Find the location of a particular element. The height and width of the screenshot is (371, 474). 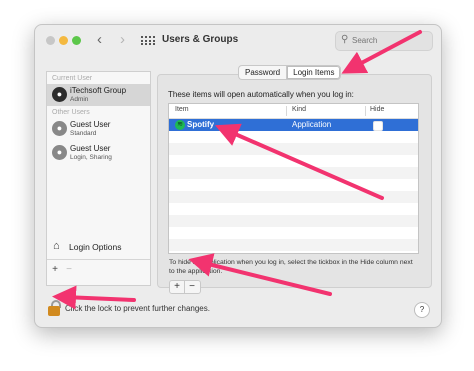

table-header: Item Kind Hide is located at coordinates (293, 111).